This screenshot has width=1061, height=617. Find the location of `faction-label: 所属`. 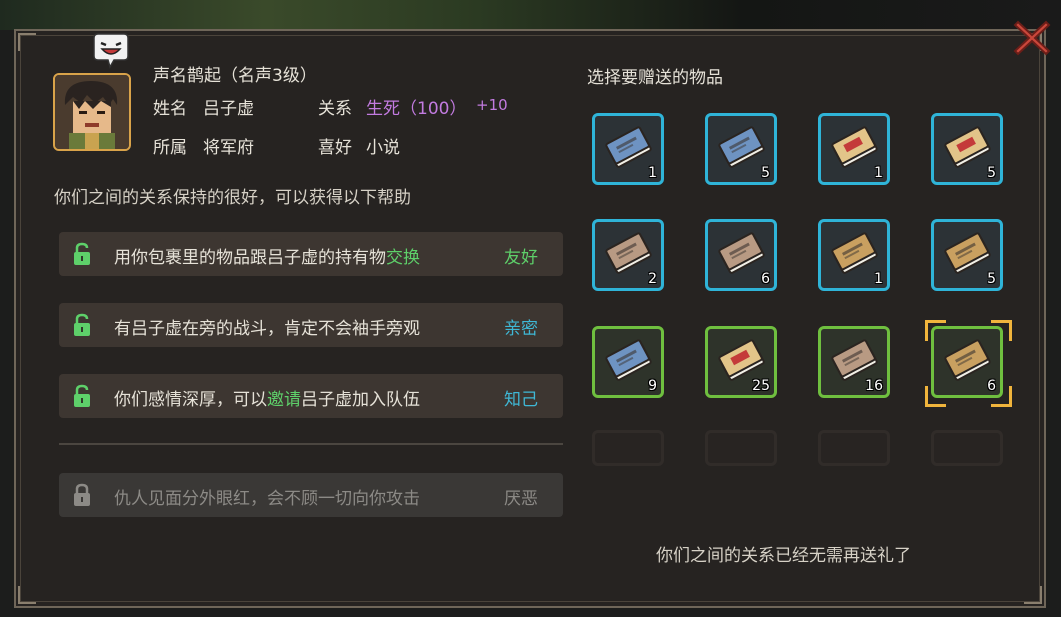

faction-label: 所属 is located at coordinates (170, 148).